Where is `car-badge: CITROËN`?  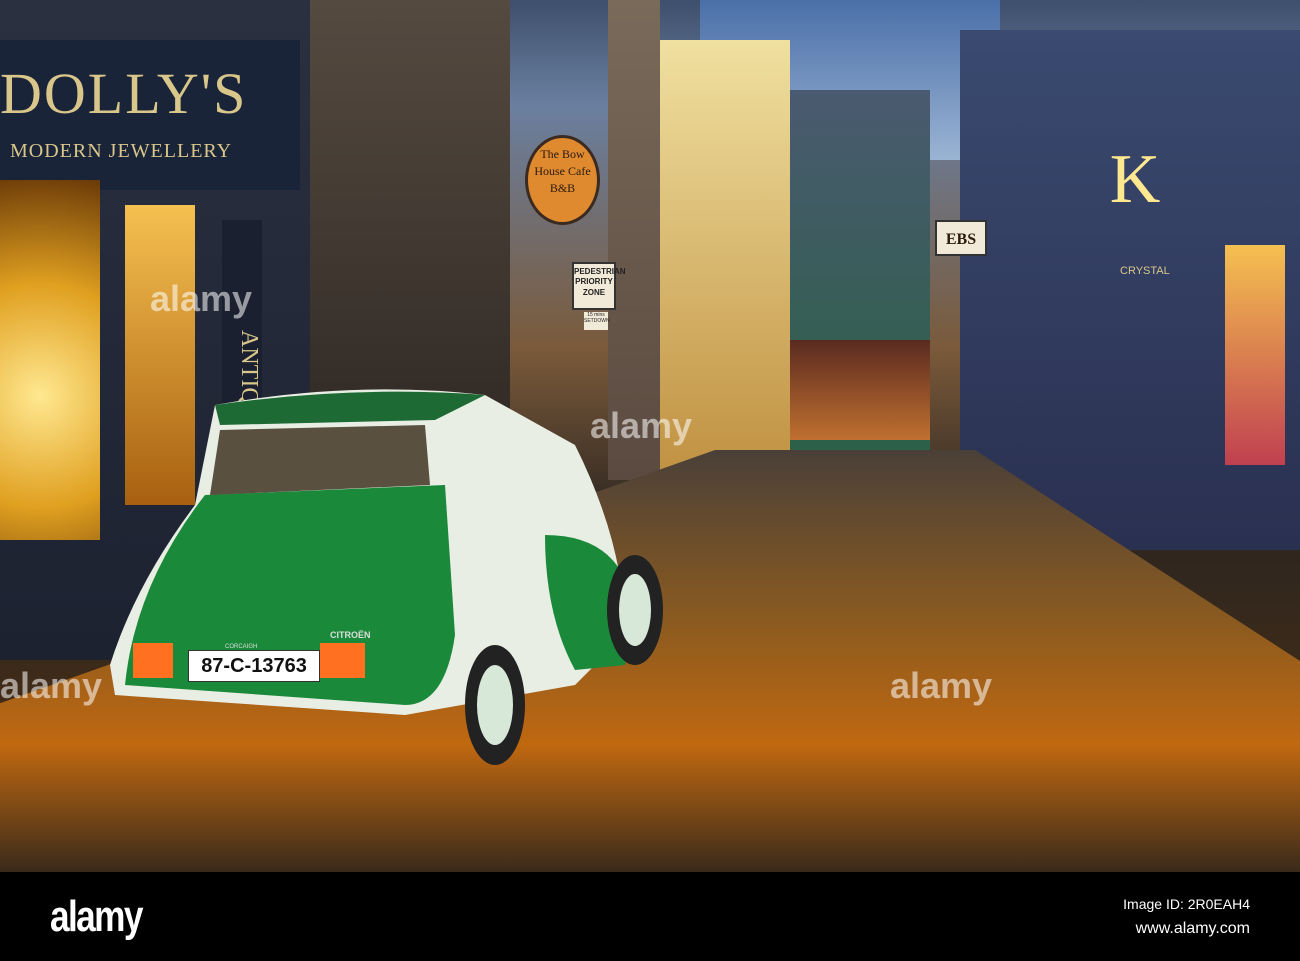 car-badge: CITROËN is located at coordinates (350, 635).